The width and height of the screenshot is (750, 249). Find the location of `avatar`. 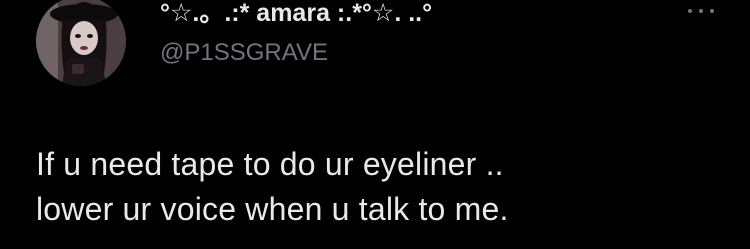

avatar is located at coordinates (81, 43).